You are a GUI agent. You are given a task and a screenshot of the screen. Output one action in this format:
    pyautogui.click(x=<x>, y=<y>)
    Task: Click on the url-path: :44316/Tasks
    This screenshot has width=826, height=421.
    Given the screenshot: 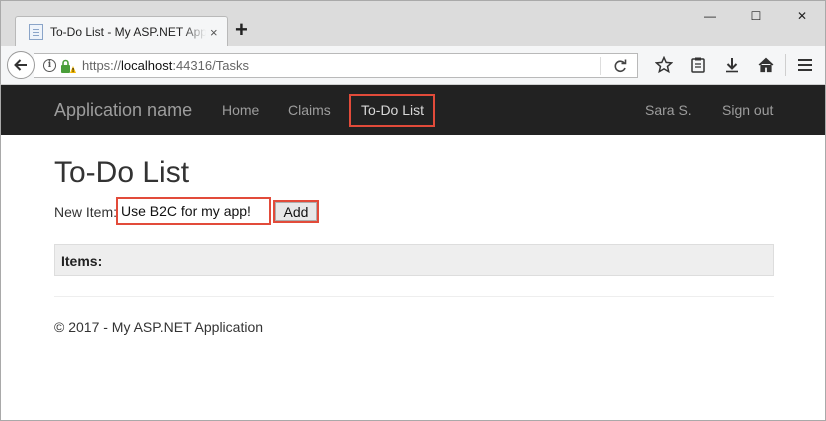 What is the action you would take?
    pyautogui.click(x=210, y=65)
    